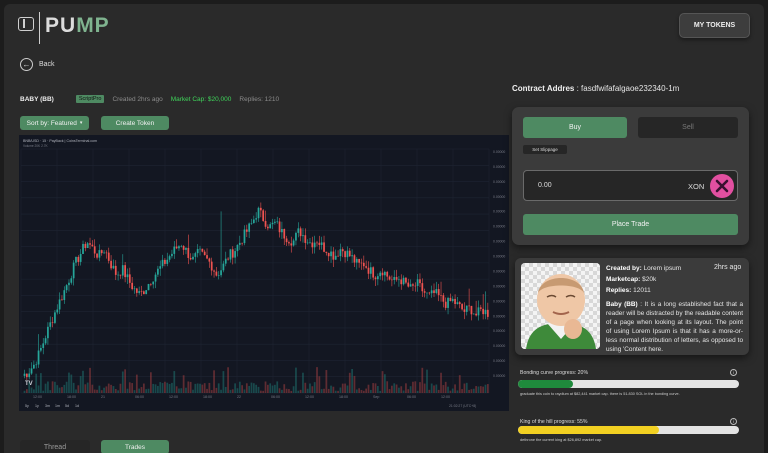  What do you see at coordinates (628, 430) in the screenshot?
I see `king-progress-bar` at bounding box center [628, 430].